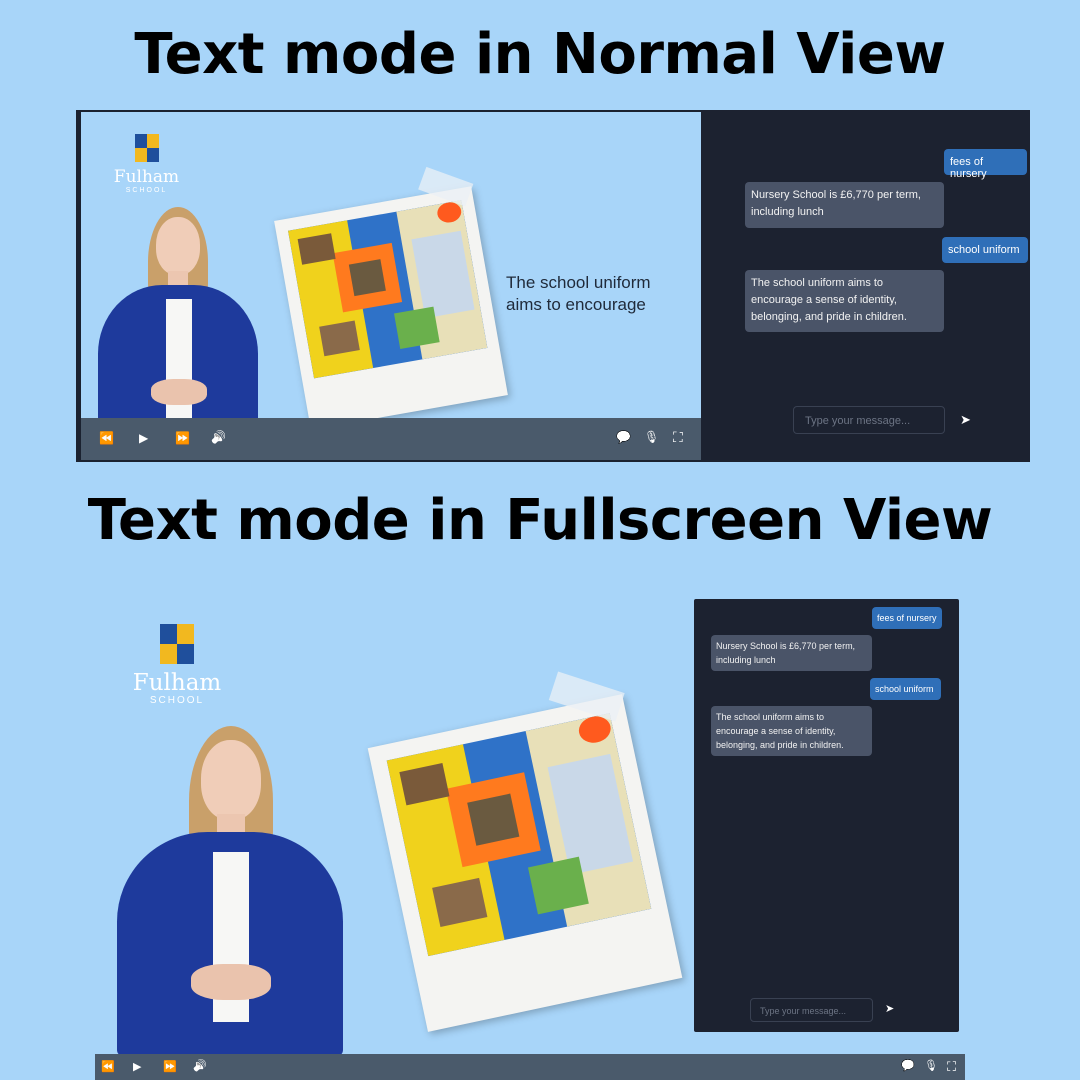 The width and height of the screenshot is (1080, 1080). I want to click on heading-fullscreen-view: Text mode in Fullscreen View, so click(540, 520).